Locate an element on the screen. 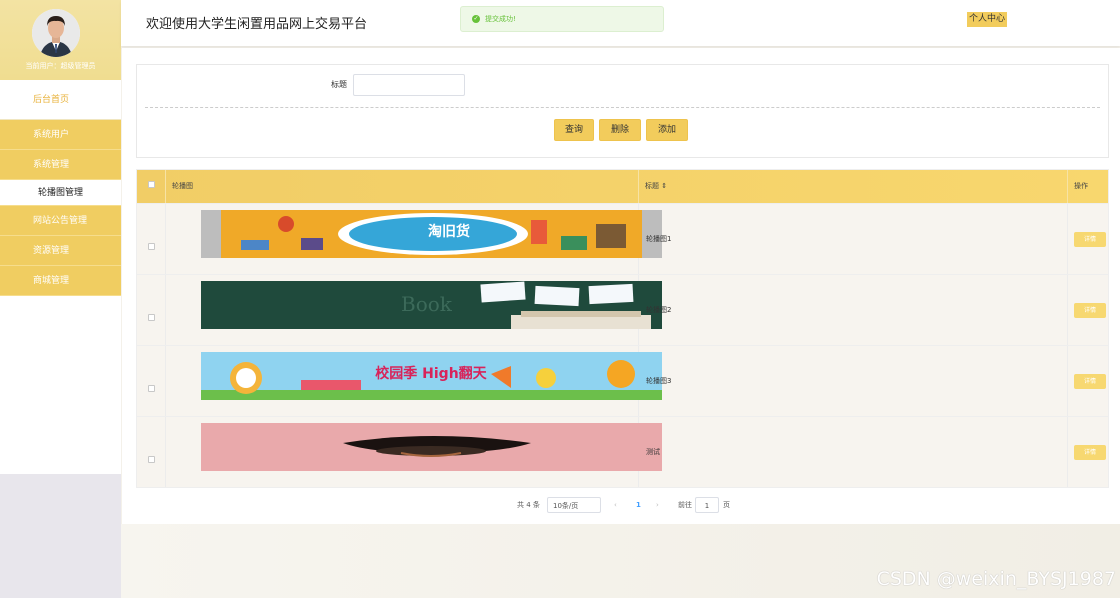 The image size is (1120, 598). banner-text: 淘旧货 is located at coordinates (449, 231).